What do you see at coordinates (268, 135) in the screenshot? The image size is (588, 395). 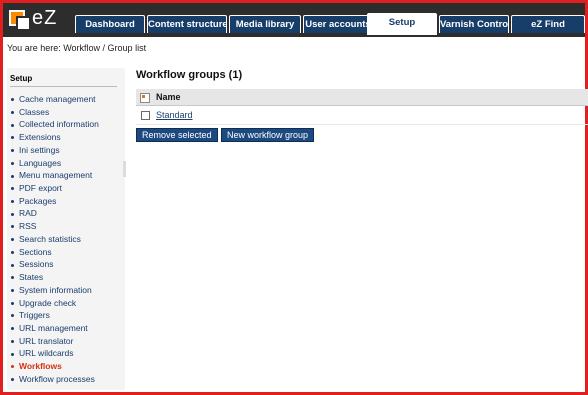 I see `new-workflow-group-button: New workflow group` at bounding box center [268, 135].